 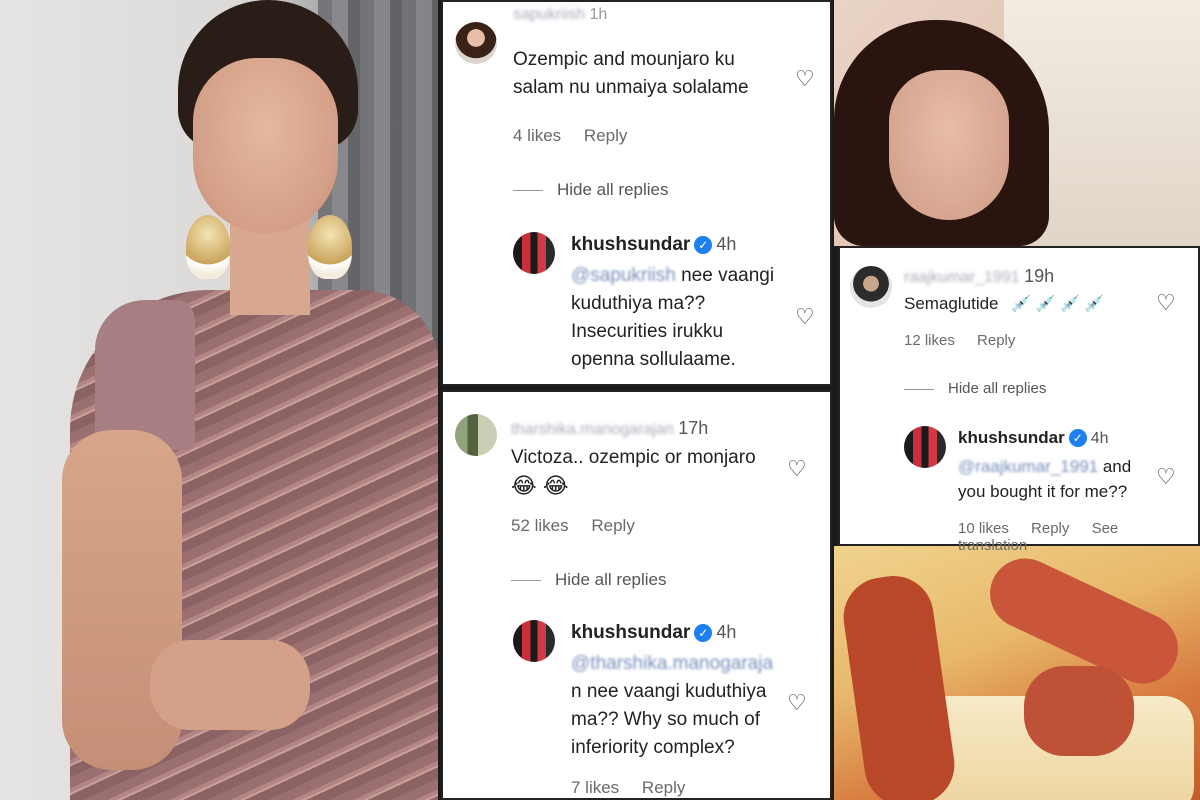 I want to click on username-text: raajkumar_1991, so click(x=962, y=277).